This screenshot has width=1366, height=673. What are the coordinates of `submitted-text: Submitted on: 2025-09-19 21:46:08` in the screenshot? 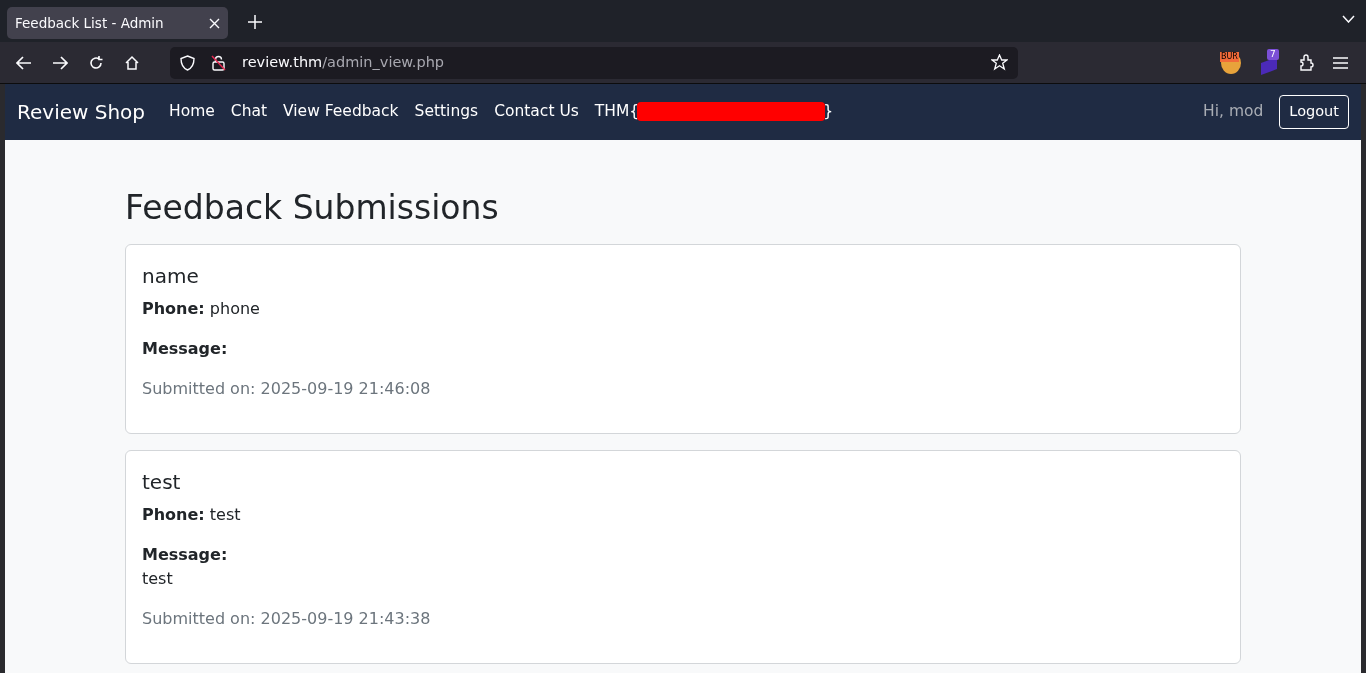 It's located at (287, 388).